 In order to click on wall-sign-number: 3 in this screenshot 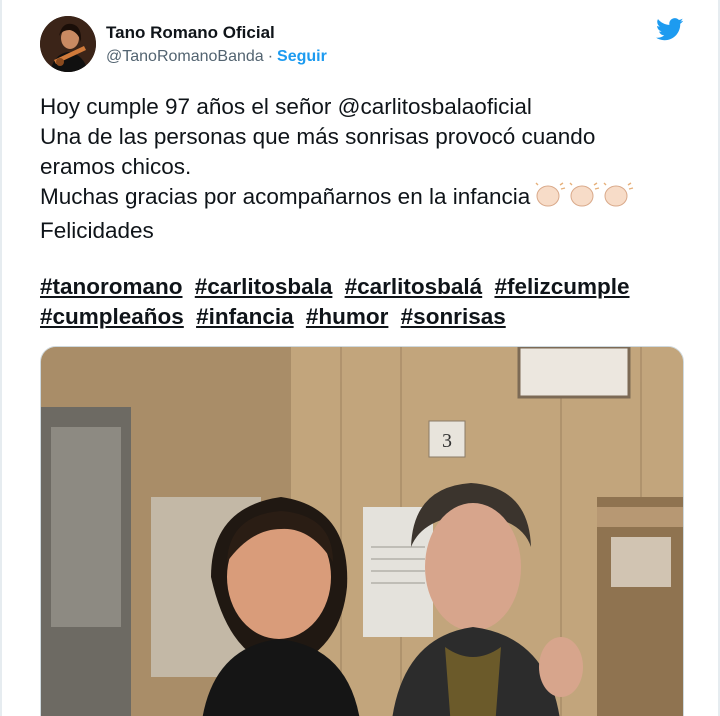, I will do `click(447, 441)`.